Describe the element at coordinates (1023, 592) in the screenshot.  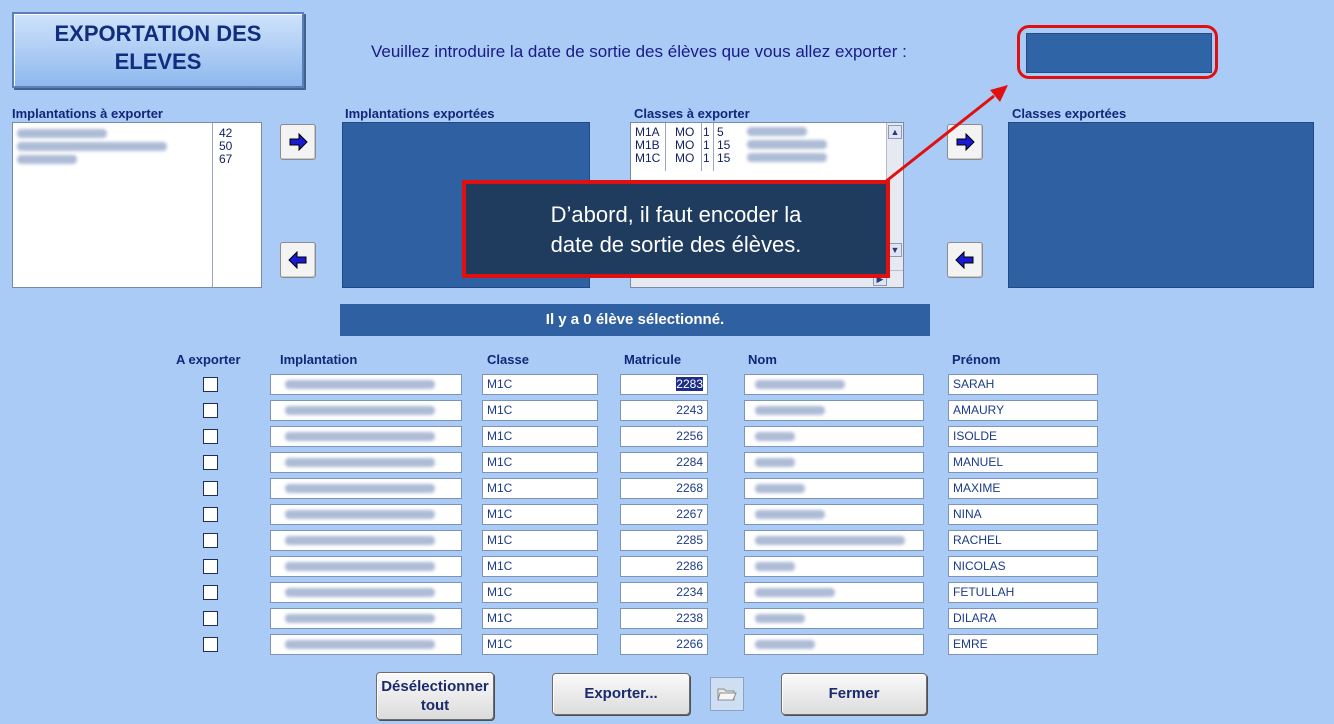
I see `prenom-cell: FETULLAH` at that location.